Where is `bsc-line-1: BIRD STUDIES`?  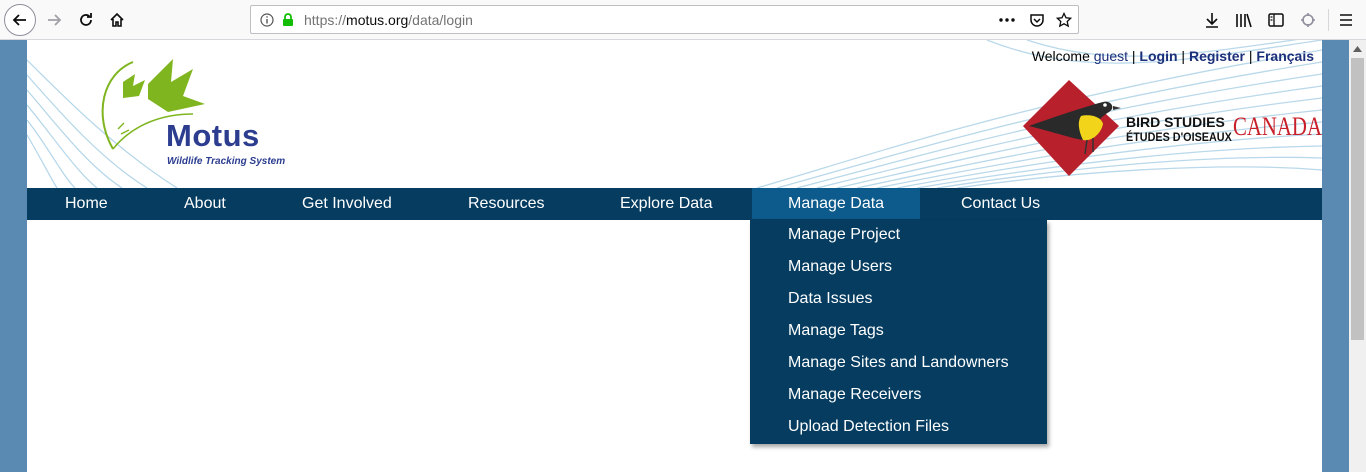
bsc-line-1: BIRD STUDIES is located at coordinates (1175, 122).